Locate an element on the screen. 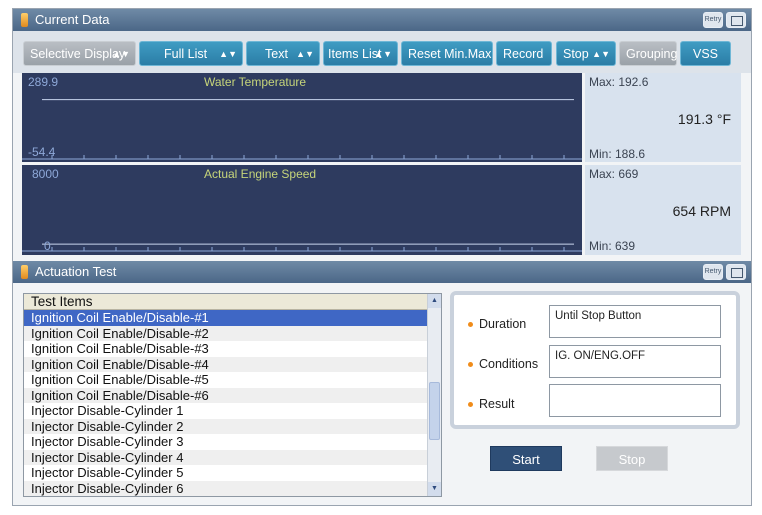  min-value: Min: 639 is located at coordinates (612, 246).